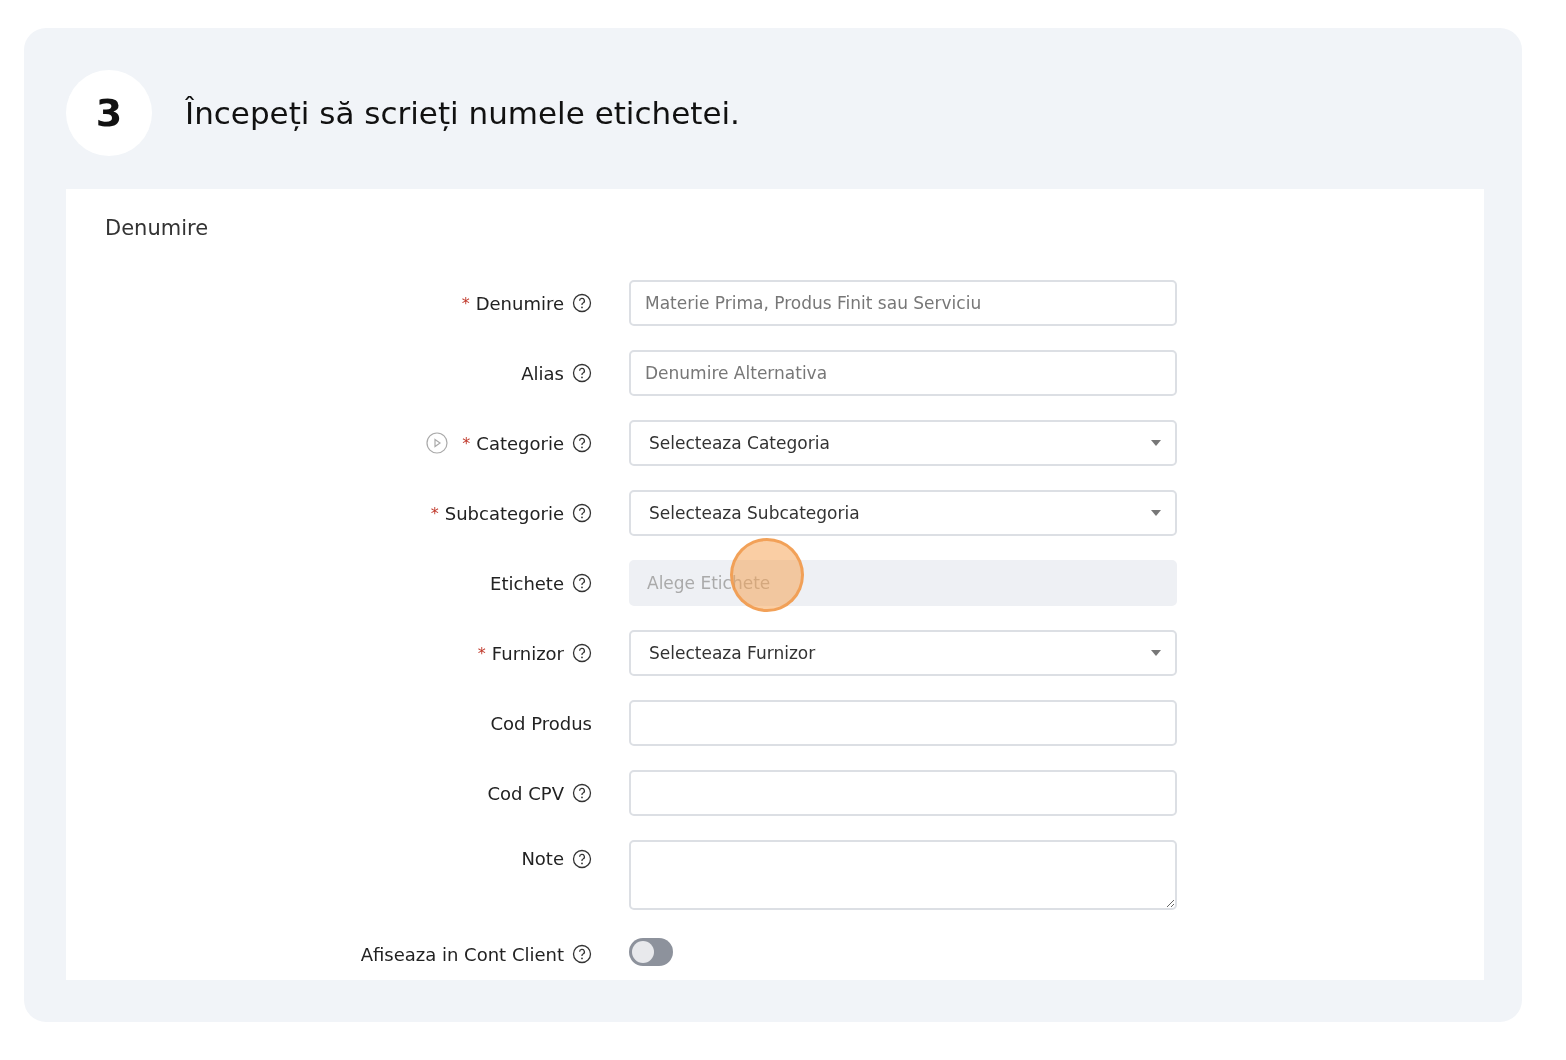 The image size is (1566, 1060). I want to click on step-instruction: Începeți să scrieți numele etichetei., so click(462, 113).